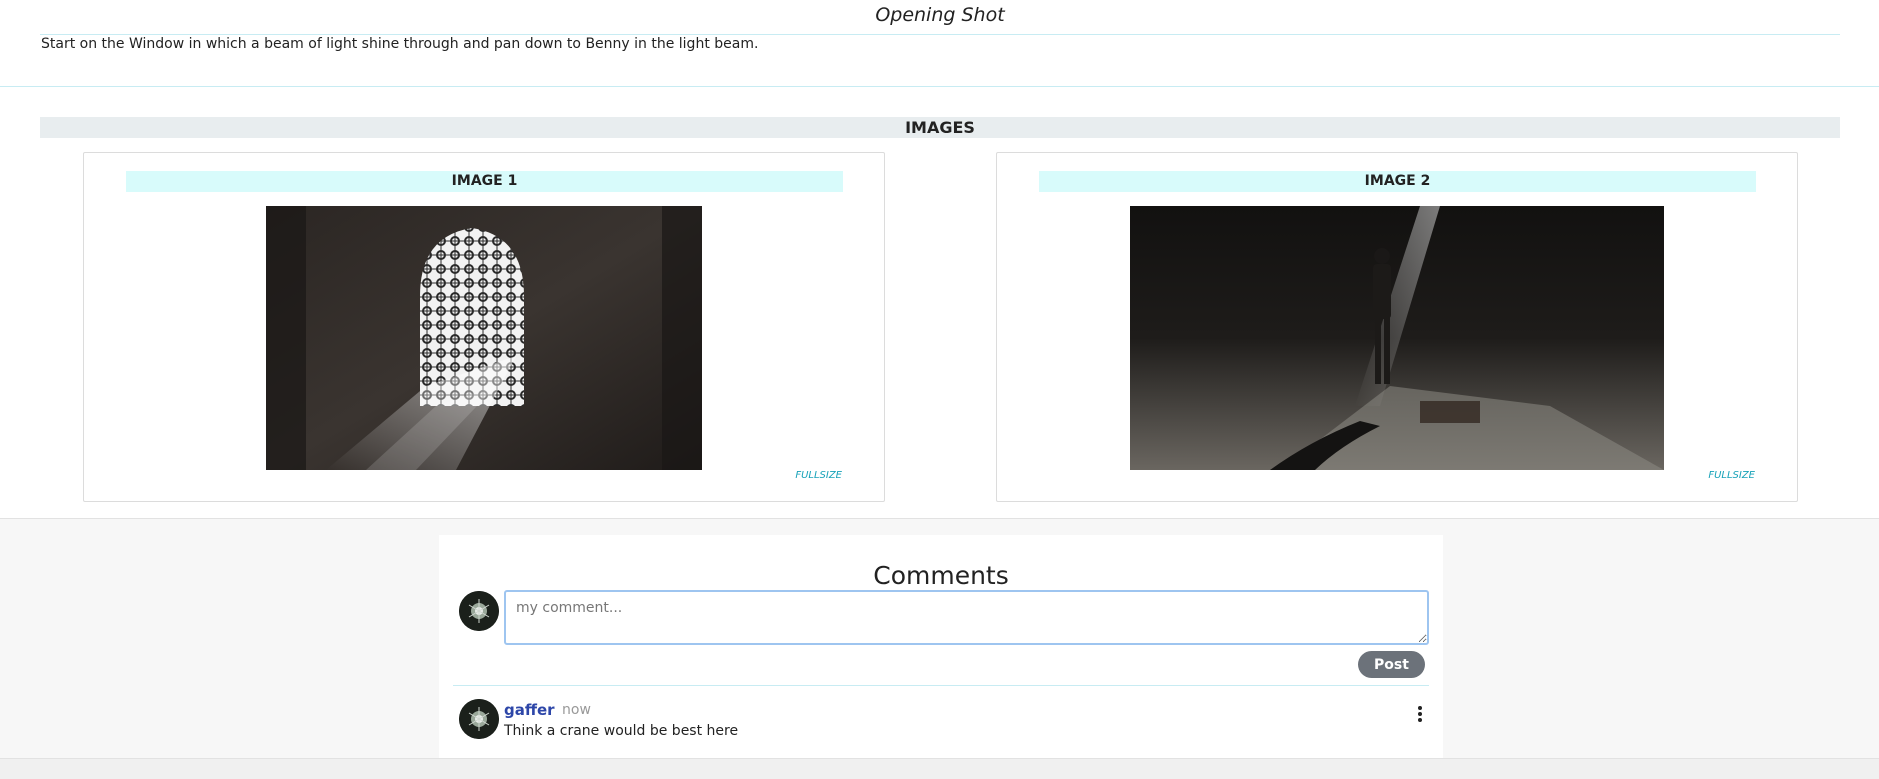 The height and width of the screenshot is (779, 1879). I want to click on comment-timestamp: now, so click(576, 710).